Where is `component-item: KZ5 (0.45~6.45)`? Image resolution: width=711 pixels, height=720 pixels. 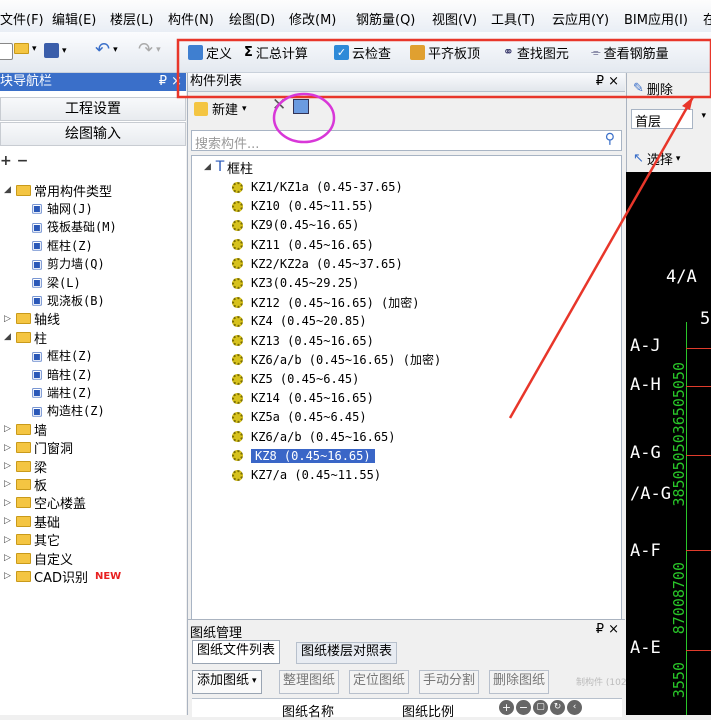
component-item: KZ5 (0.45~6.45) is located at coordinates (295, 379).